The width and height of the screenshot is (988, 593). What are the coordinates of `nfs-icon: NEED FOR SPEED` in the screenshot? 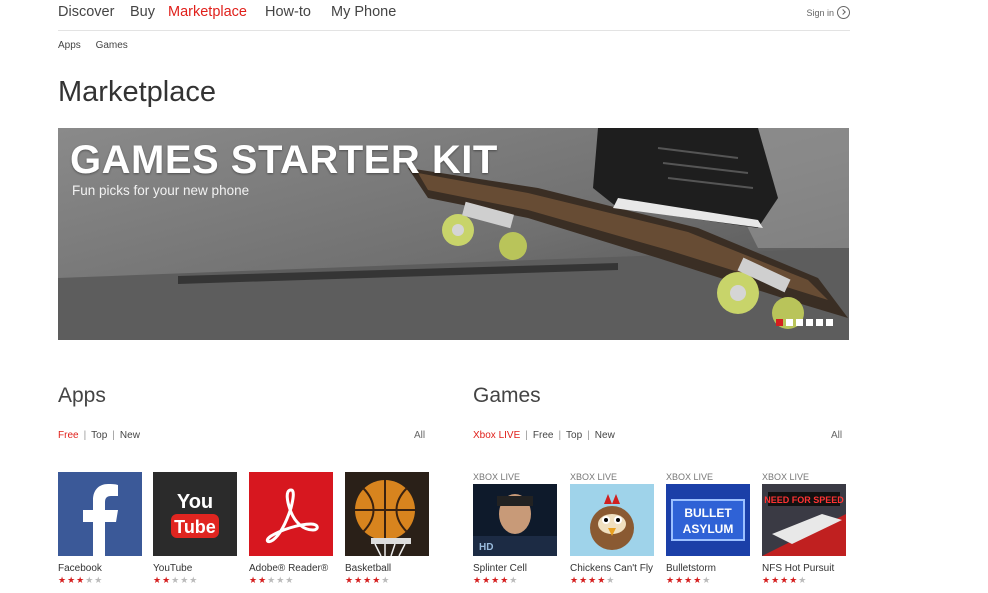 It's located at (804, 520).